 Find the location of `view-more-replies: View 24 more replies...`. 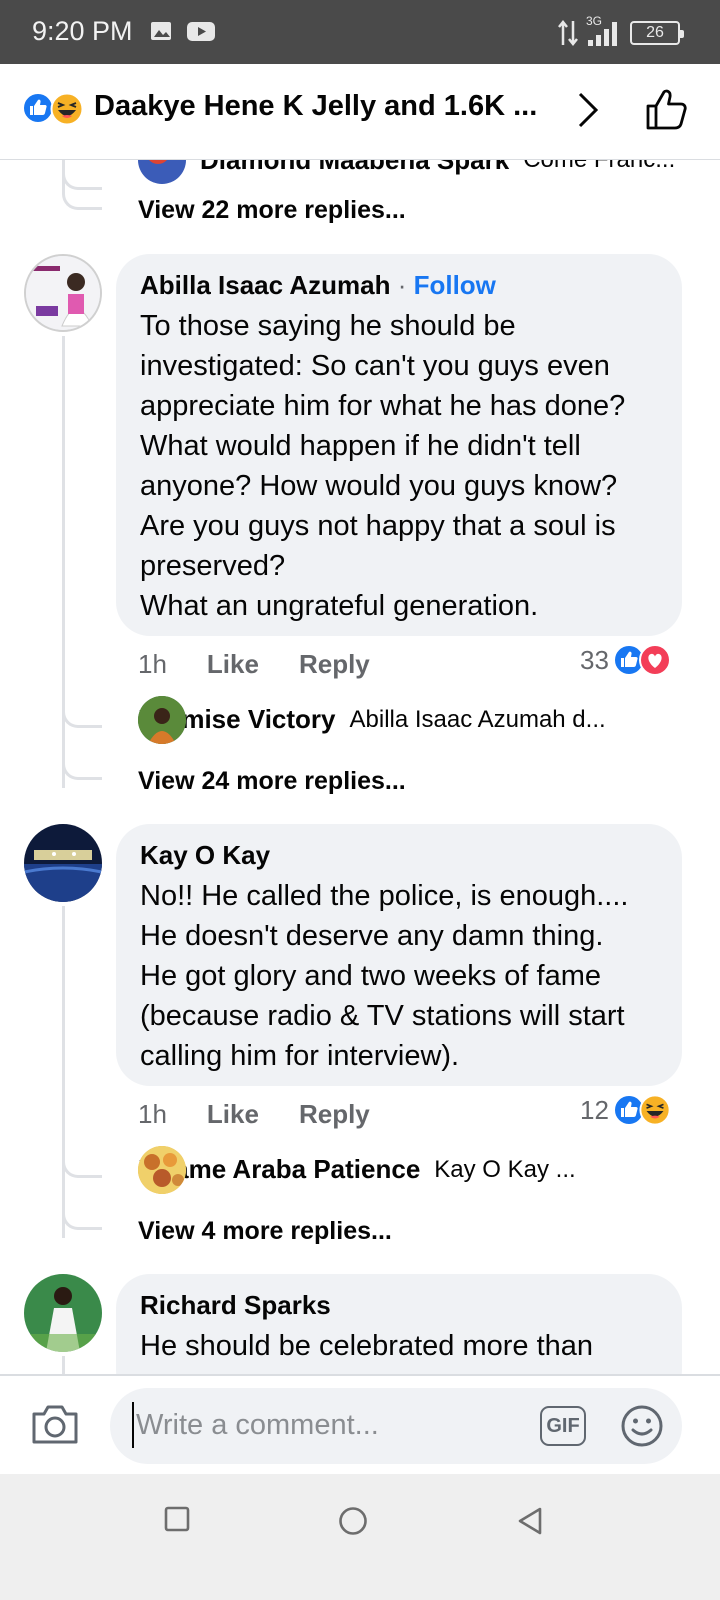

view-more-replies: View 24 more replies... is located at coordinates (272, 781).